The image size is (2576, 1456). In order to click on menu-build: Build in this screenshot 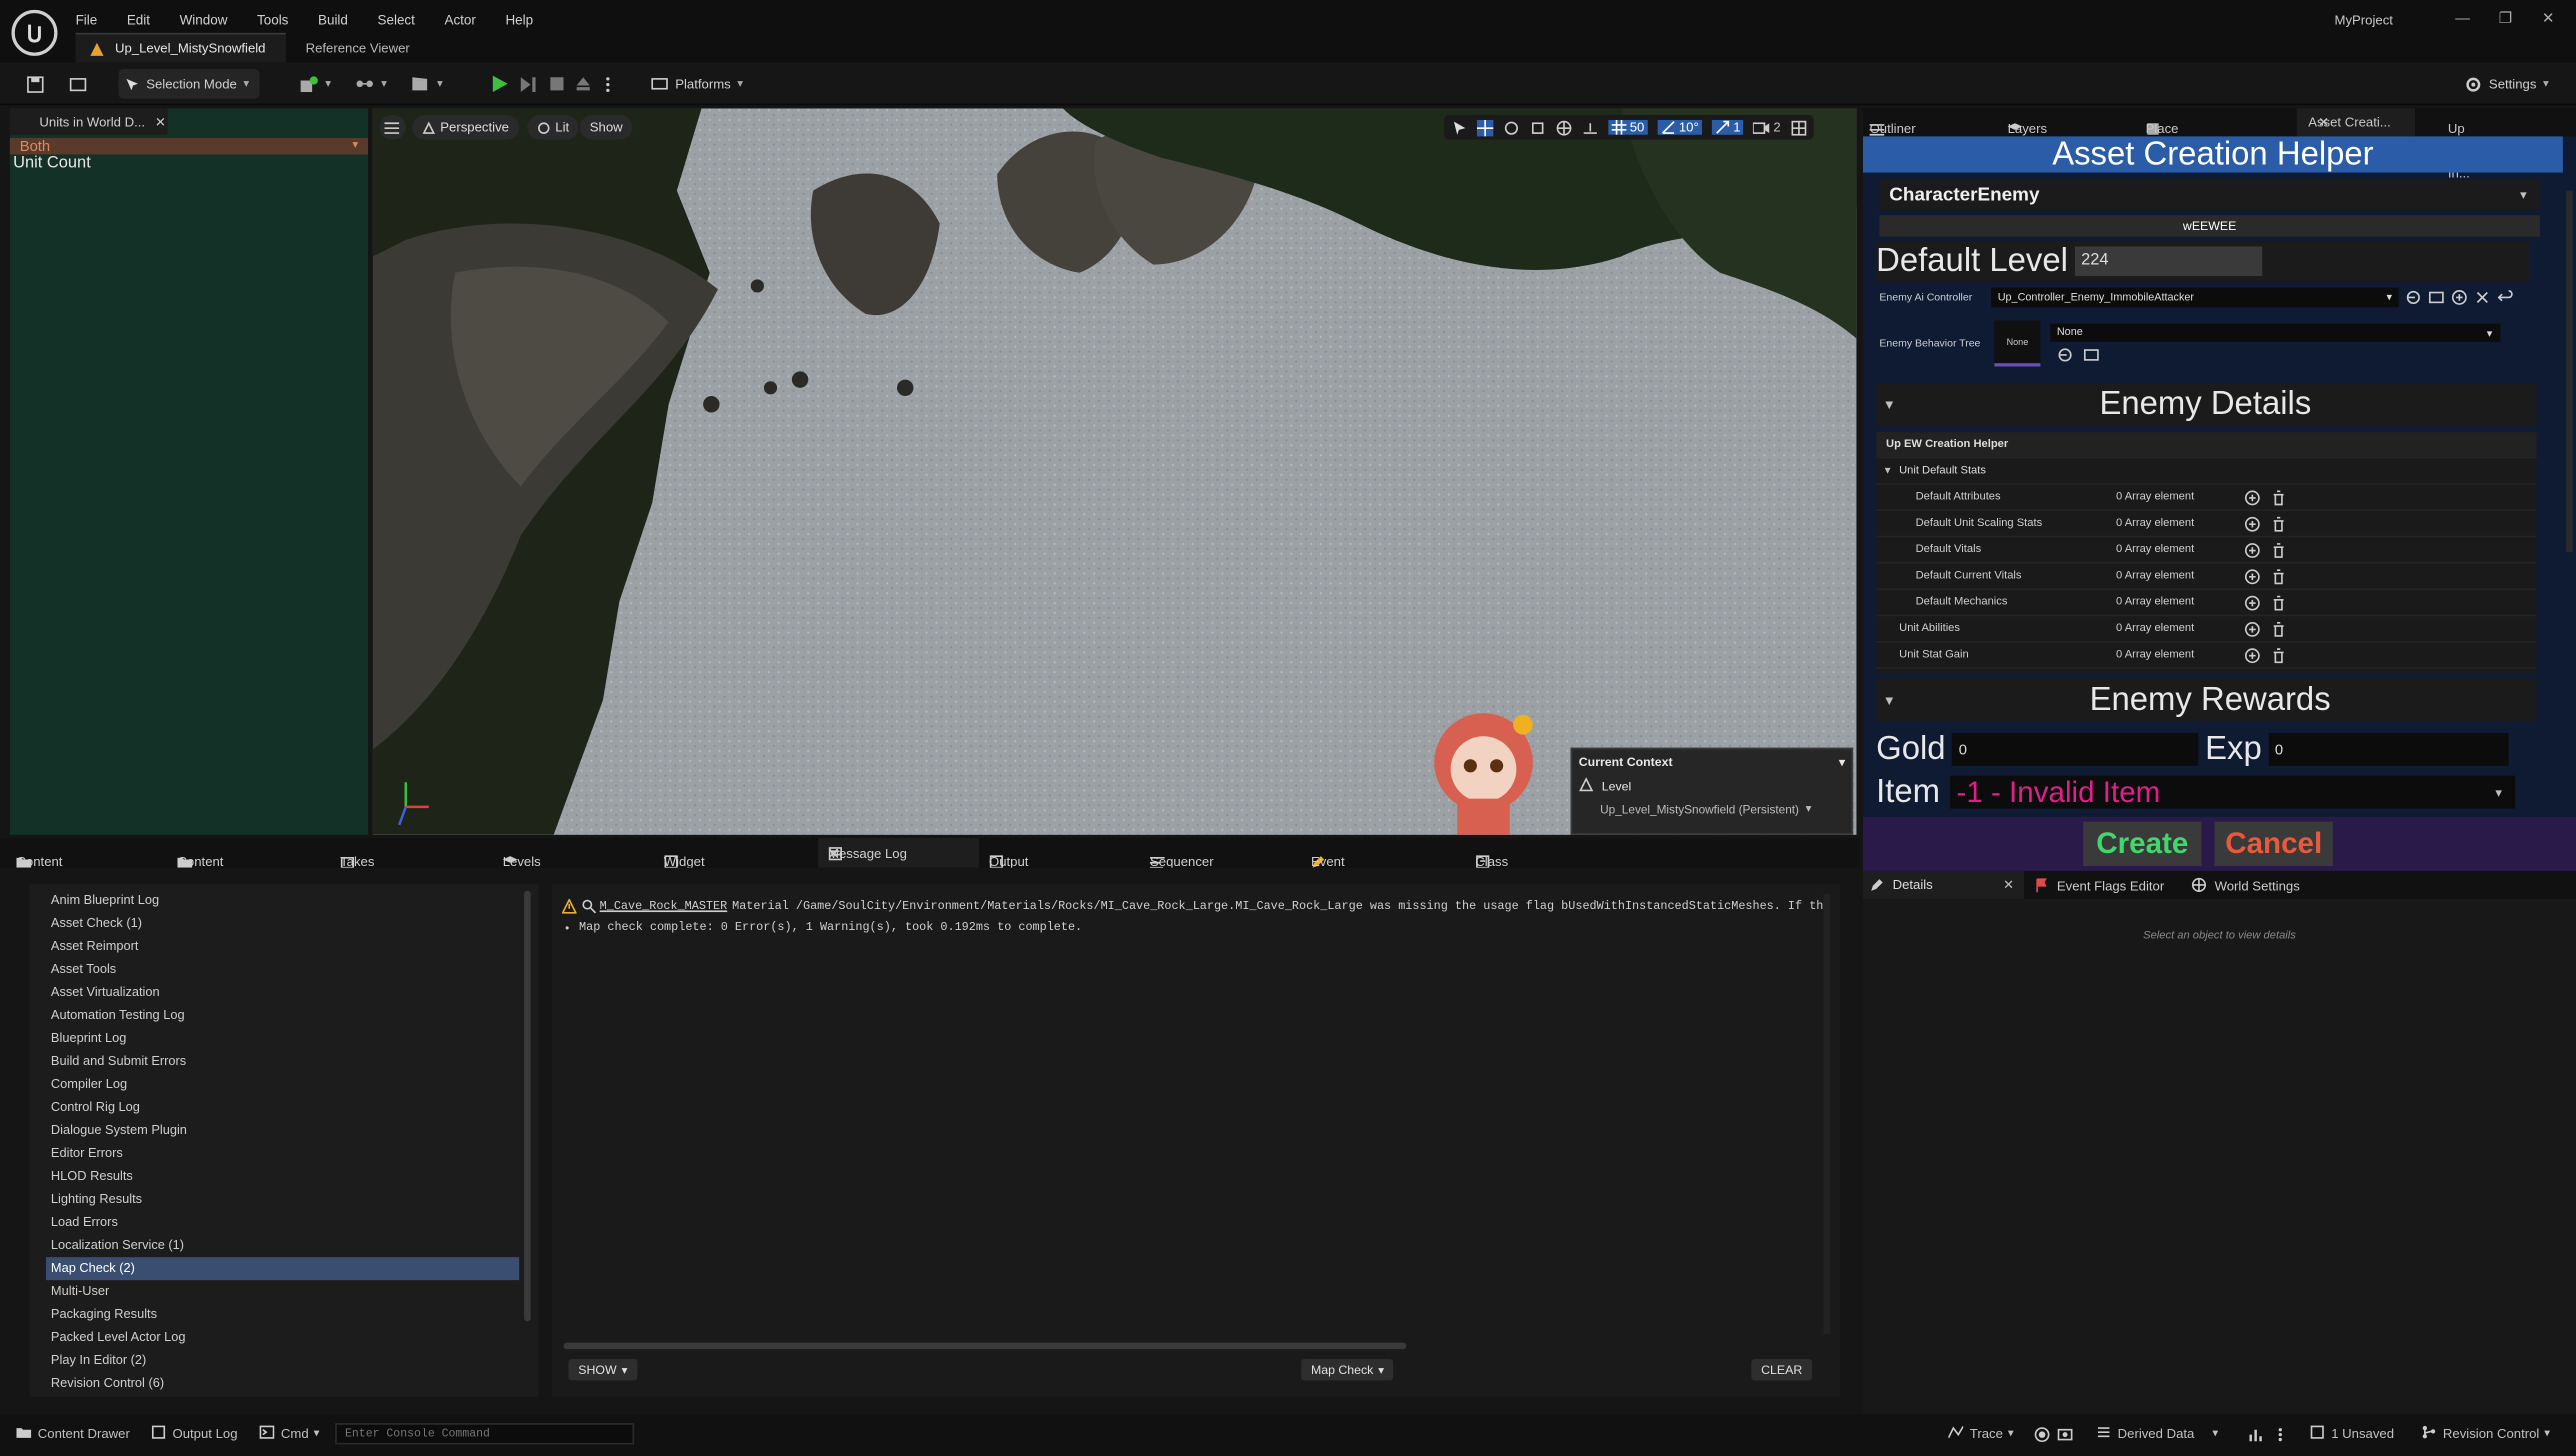, I will do `click(333, 19)`.